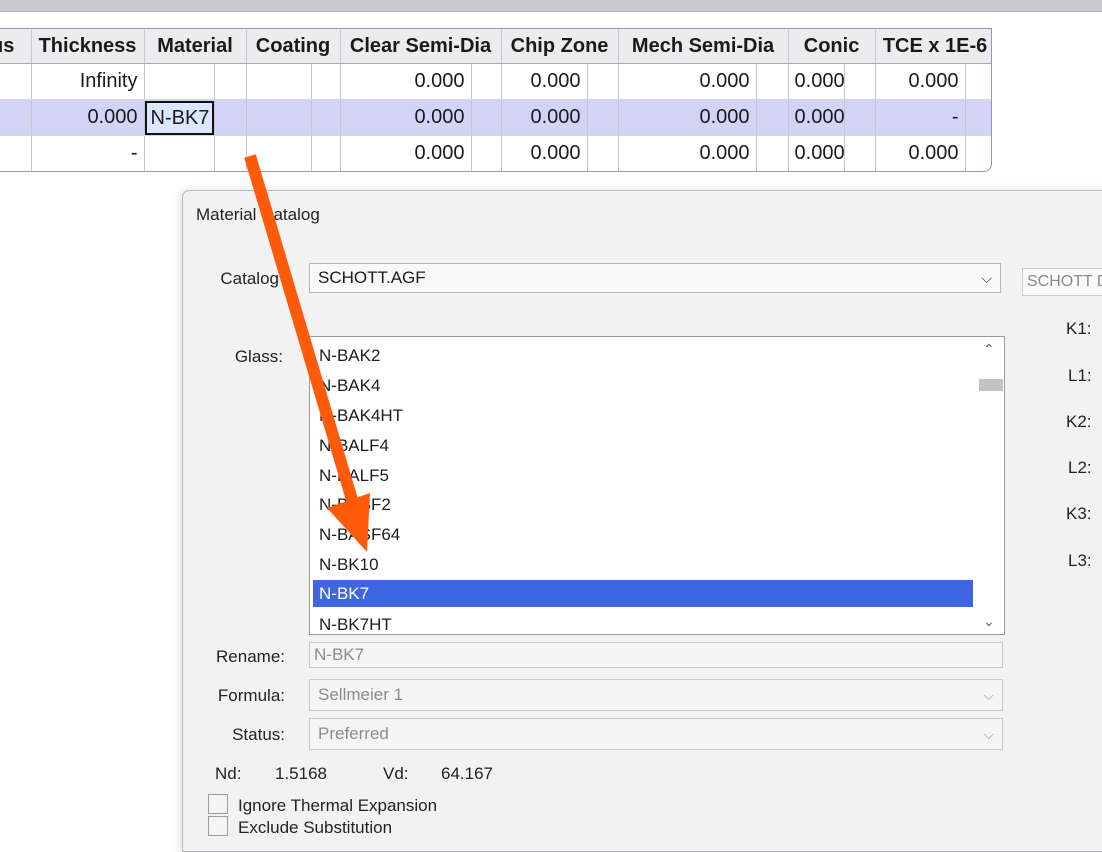  What do you see at coordinates (560, 46) in the screenshot?
I see `col-header-chip-zone: Chip Zone` at bounding box center [560, 46].